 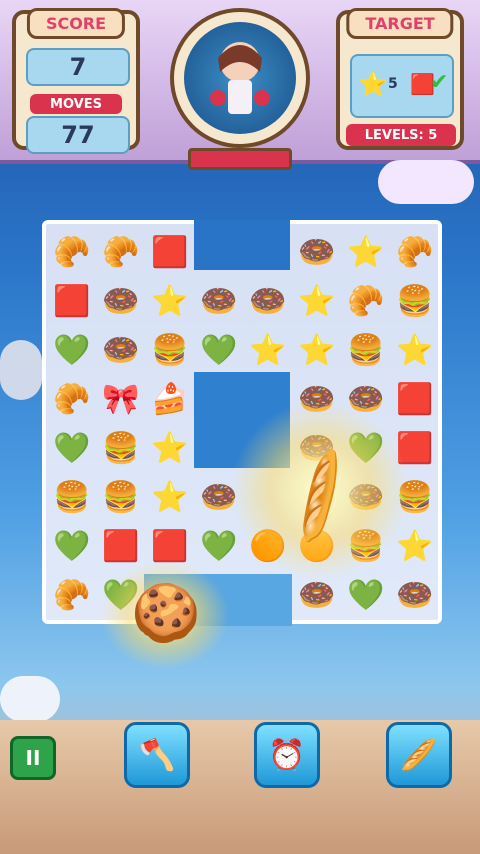 I want to click on character-portrait, so click(x=240, y=78).